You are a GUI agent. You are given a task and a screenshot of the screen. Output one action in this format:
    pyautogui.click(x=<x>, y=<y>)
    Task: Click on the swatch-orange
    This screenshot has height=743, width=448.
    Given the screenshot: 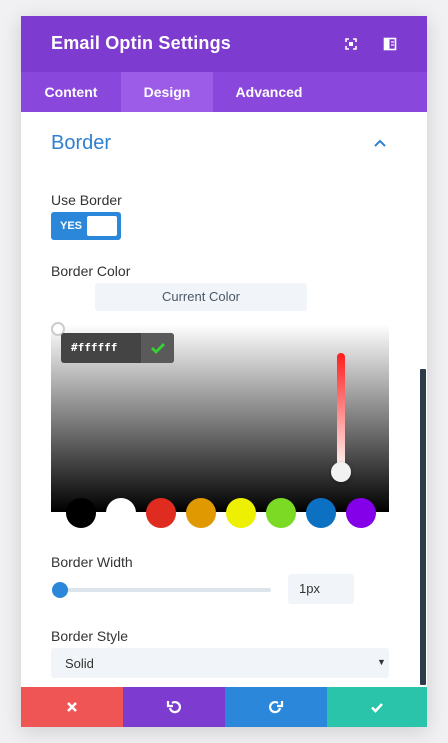 What is the action you would take?
    pyautogui.click(x=201, y=513)
    